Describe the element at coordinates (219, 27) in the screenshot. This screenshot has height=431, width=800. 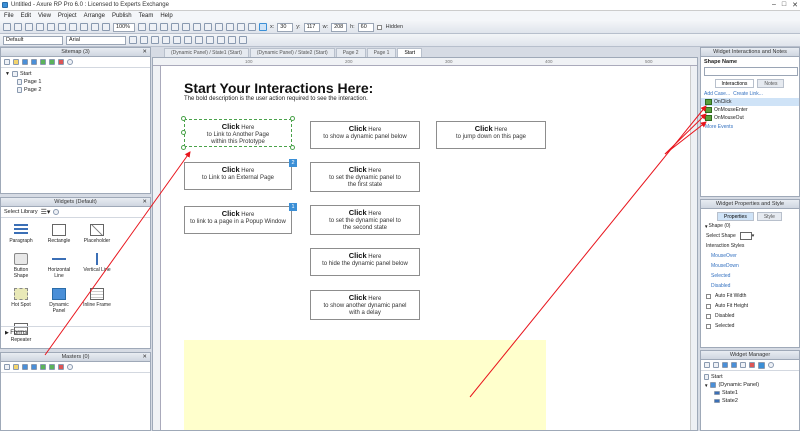
I see `line-color-icon` at that location.